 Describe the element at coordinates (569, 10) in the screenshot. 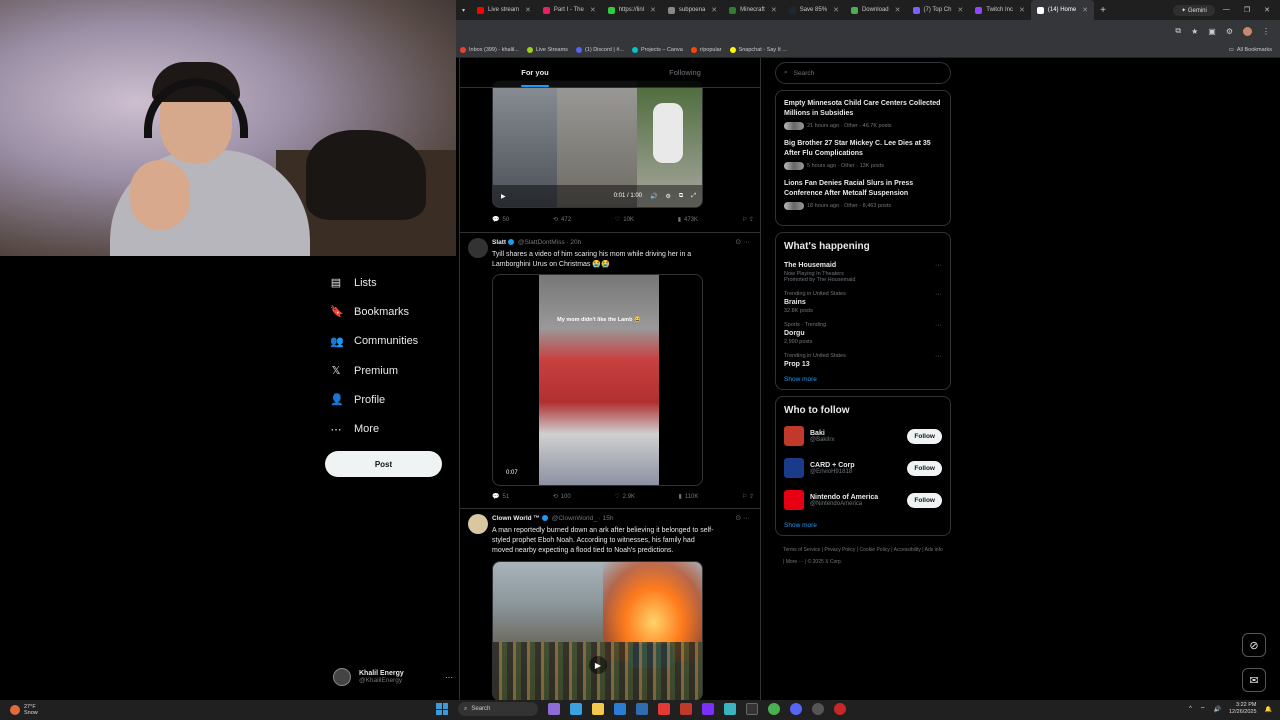

I see `browser-tab: Part I - The ✕` at that location.